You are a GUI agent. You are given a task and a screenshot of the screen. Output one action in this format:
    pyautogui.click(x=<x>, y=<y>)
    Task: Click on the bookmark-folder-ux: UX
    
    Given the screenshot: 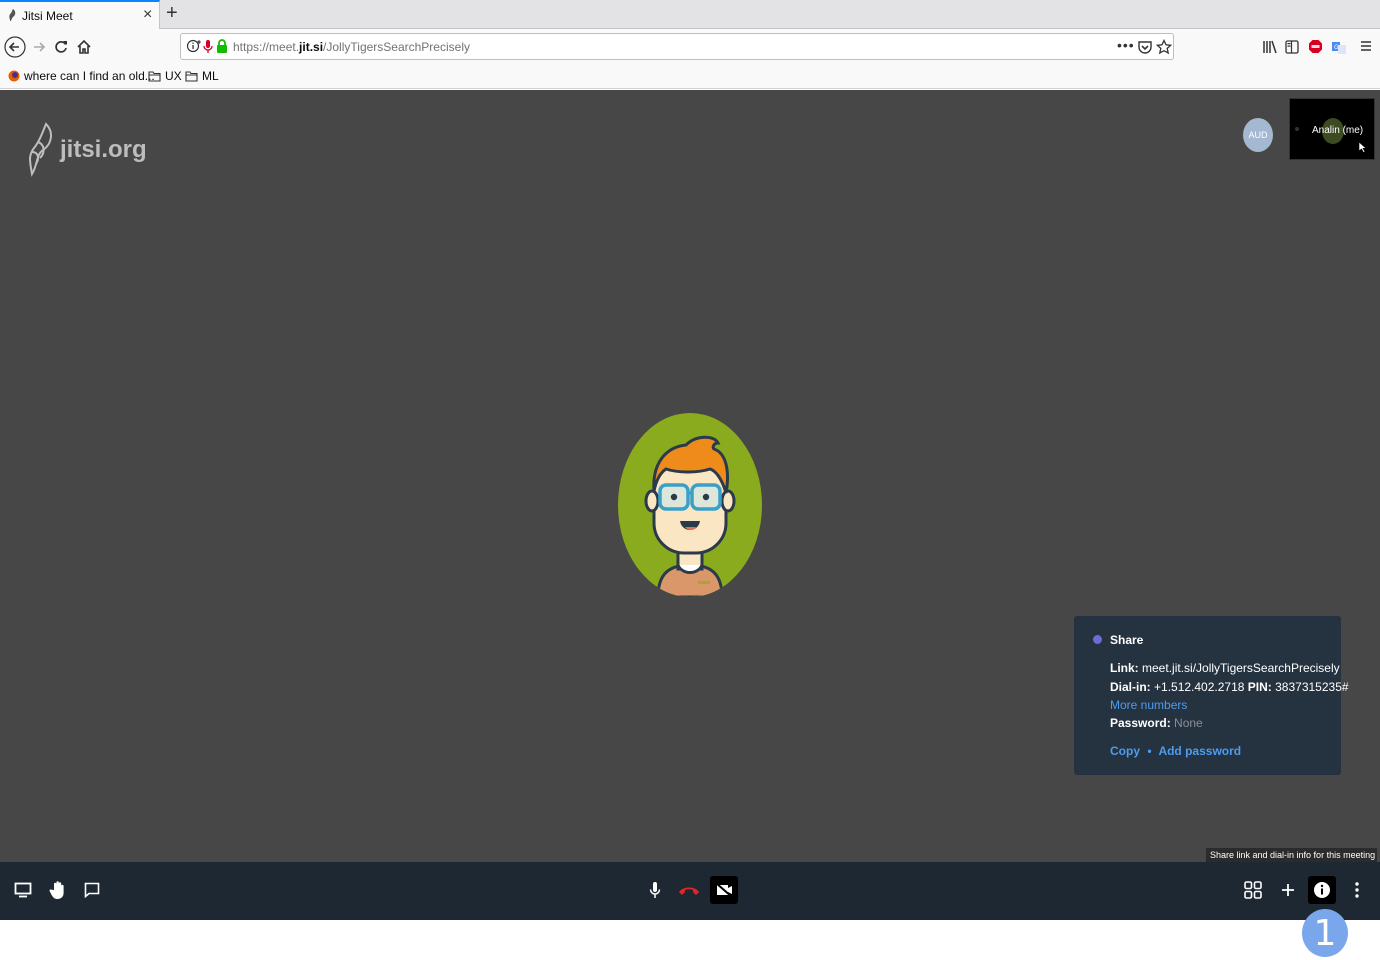 What is the action you would take?
    pyautogui.click(x=165, y=76)
    